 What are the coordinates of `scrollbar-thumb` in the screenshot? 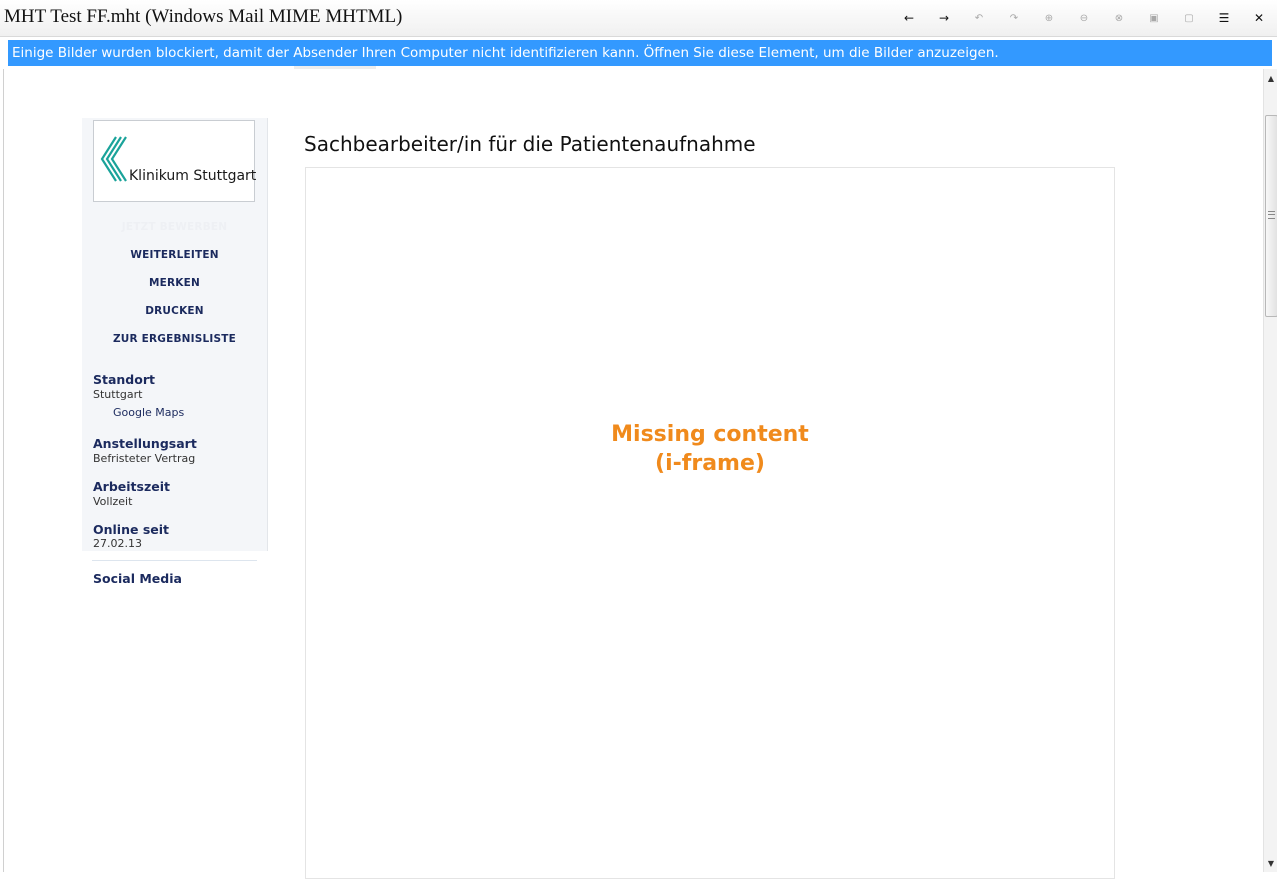 It's located at (1271, 216).